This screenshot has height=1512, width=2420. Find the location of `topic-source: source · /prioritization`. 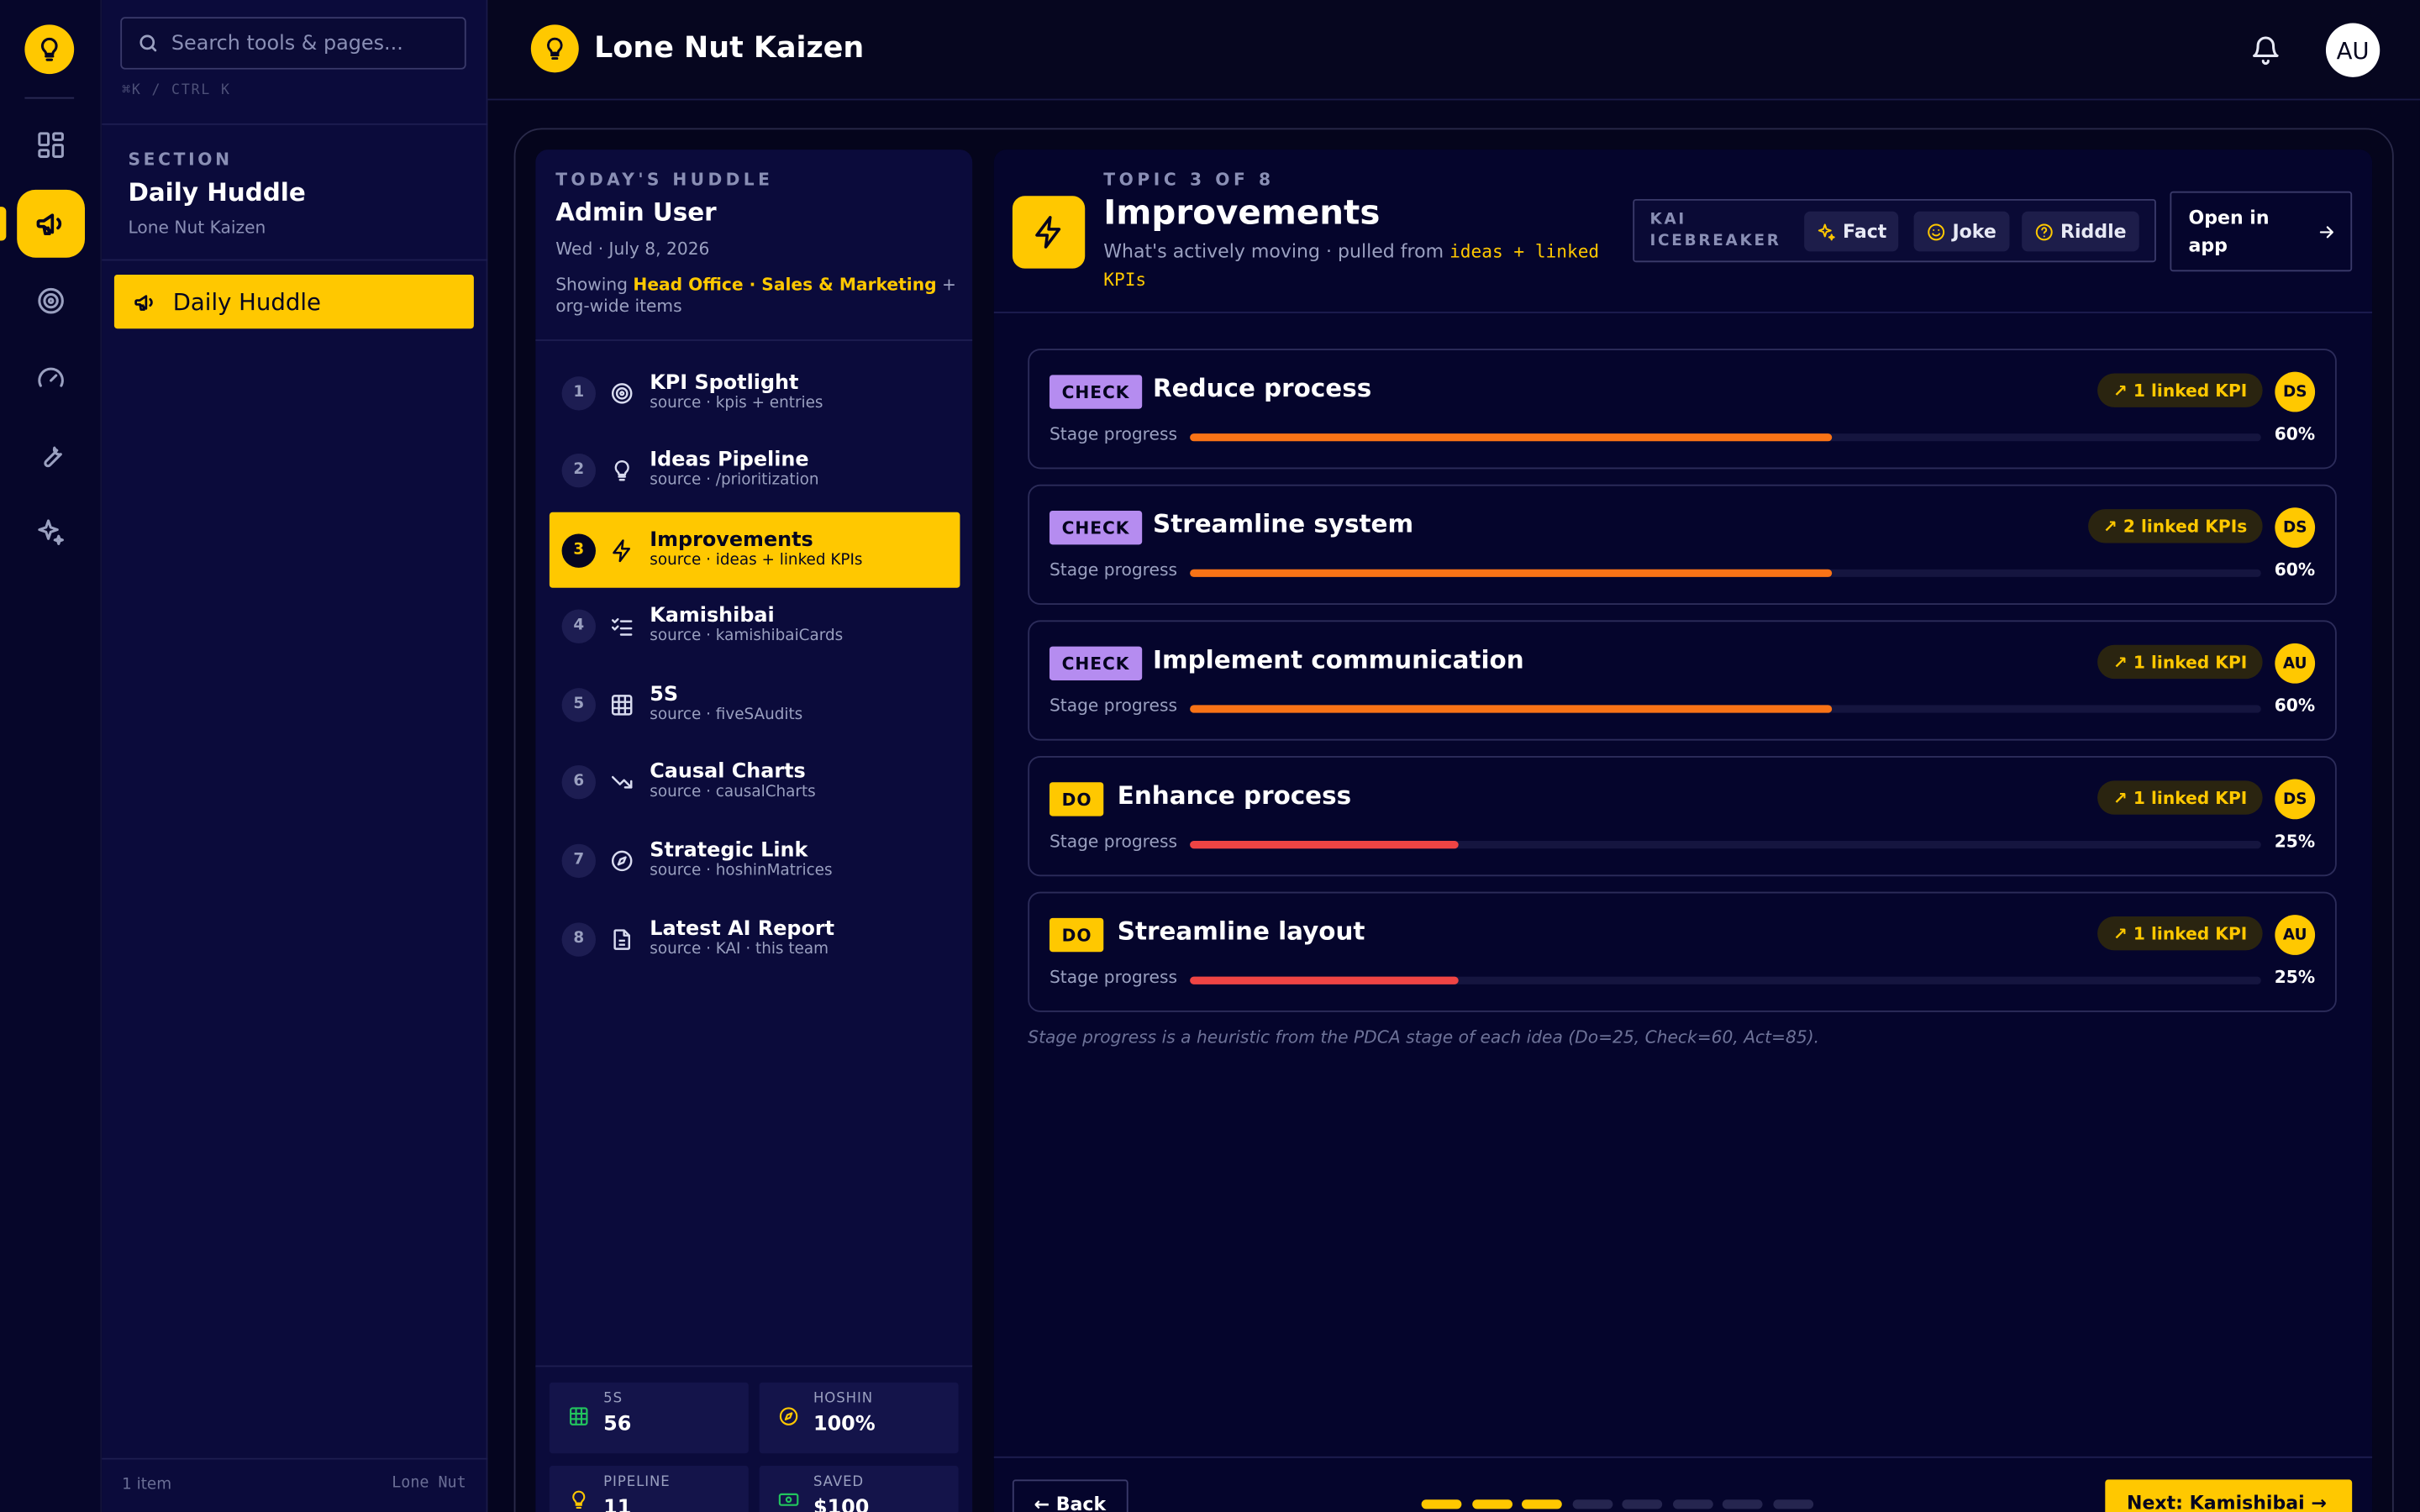

topic-source: source · /prioritization is located at coordinates (734, 481).